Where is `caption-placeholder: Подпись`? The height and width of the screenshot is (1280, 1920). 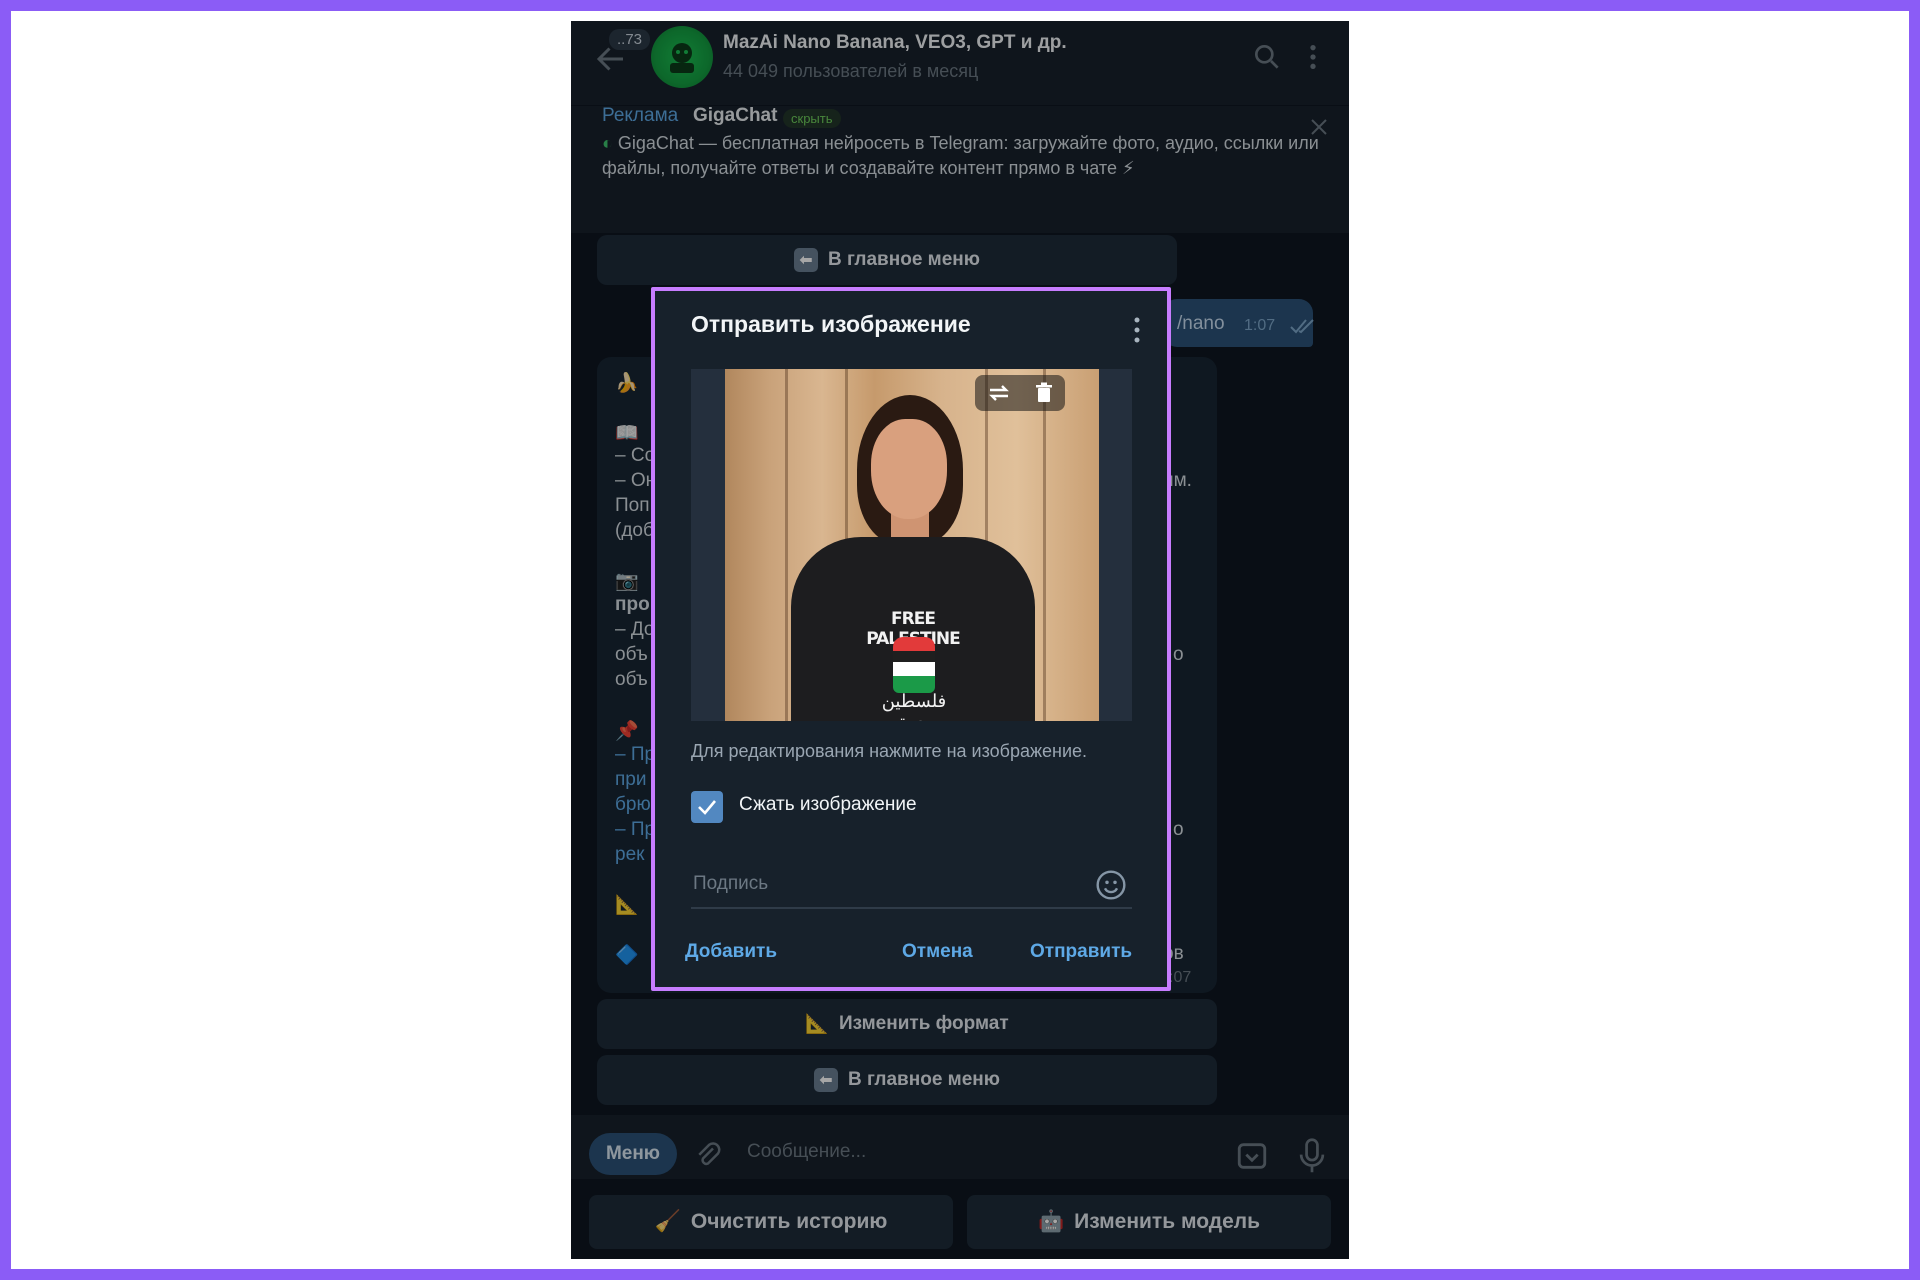 caption-placeholder: Подпись is located at coordinates (731, 883).